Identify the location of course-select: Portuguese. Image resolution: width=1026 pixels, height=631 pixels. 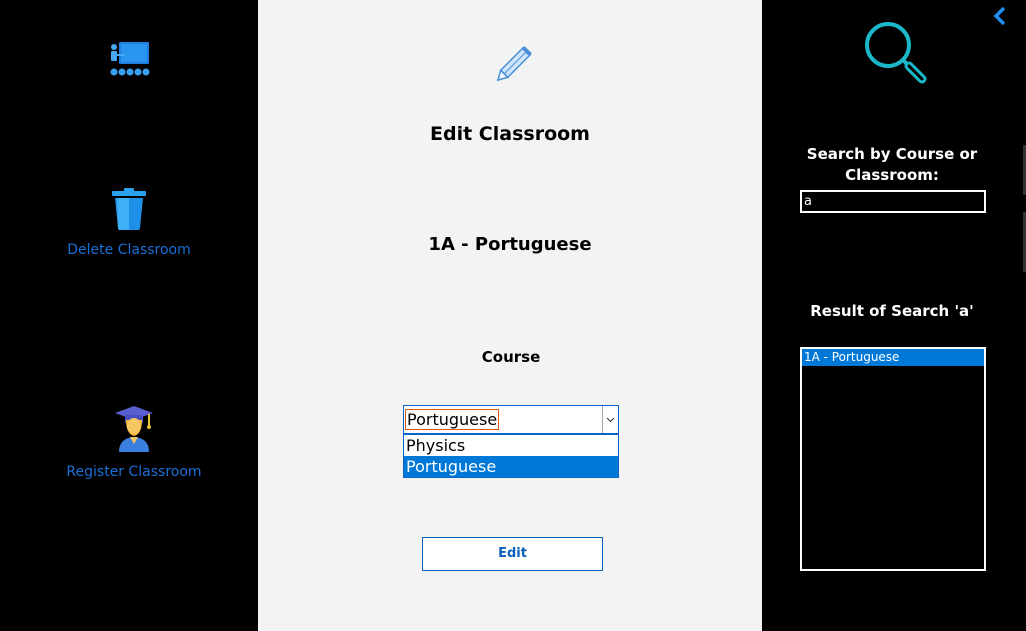
(511, 419).